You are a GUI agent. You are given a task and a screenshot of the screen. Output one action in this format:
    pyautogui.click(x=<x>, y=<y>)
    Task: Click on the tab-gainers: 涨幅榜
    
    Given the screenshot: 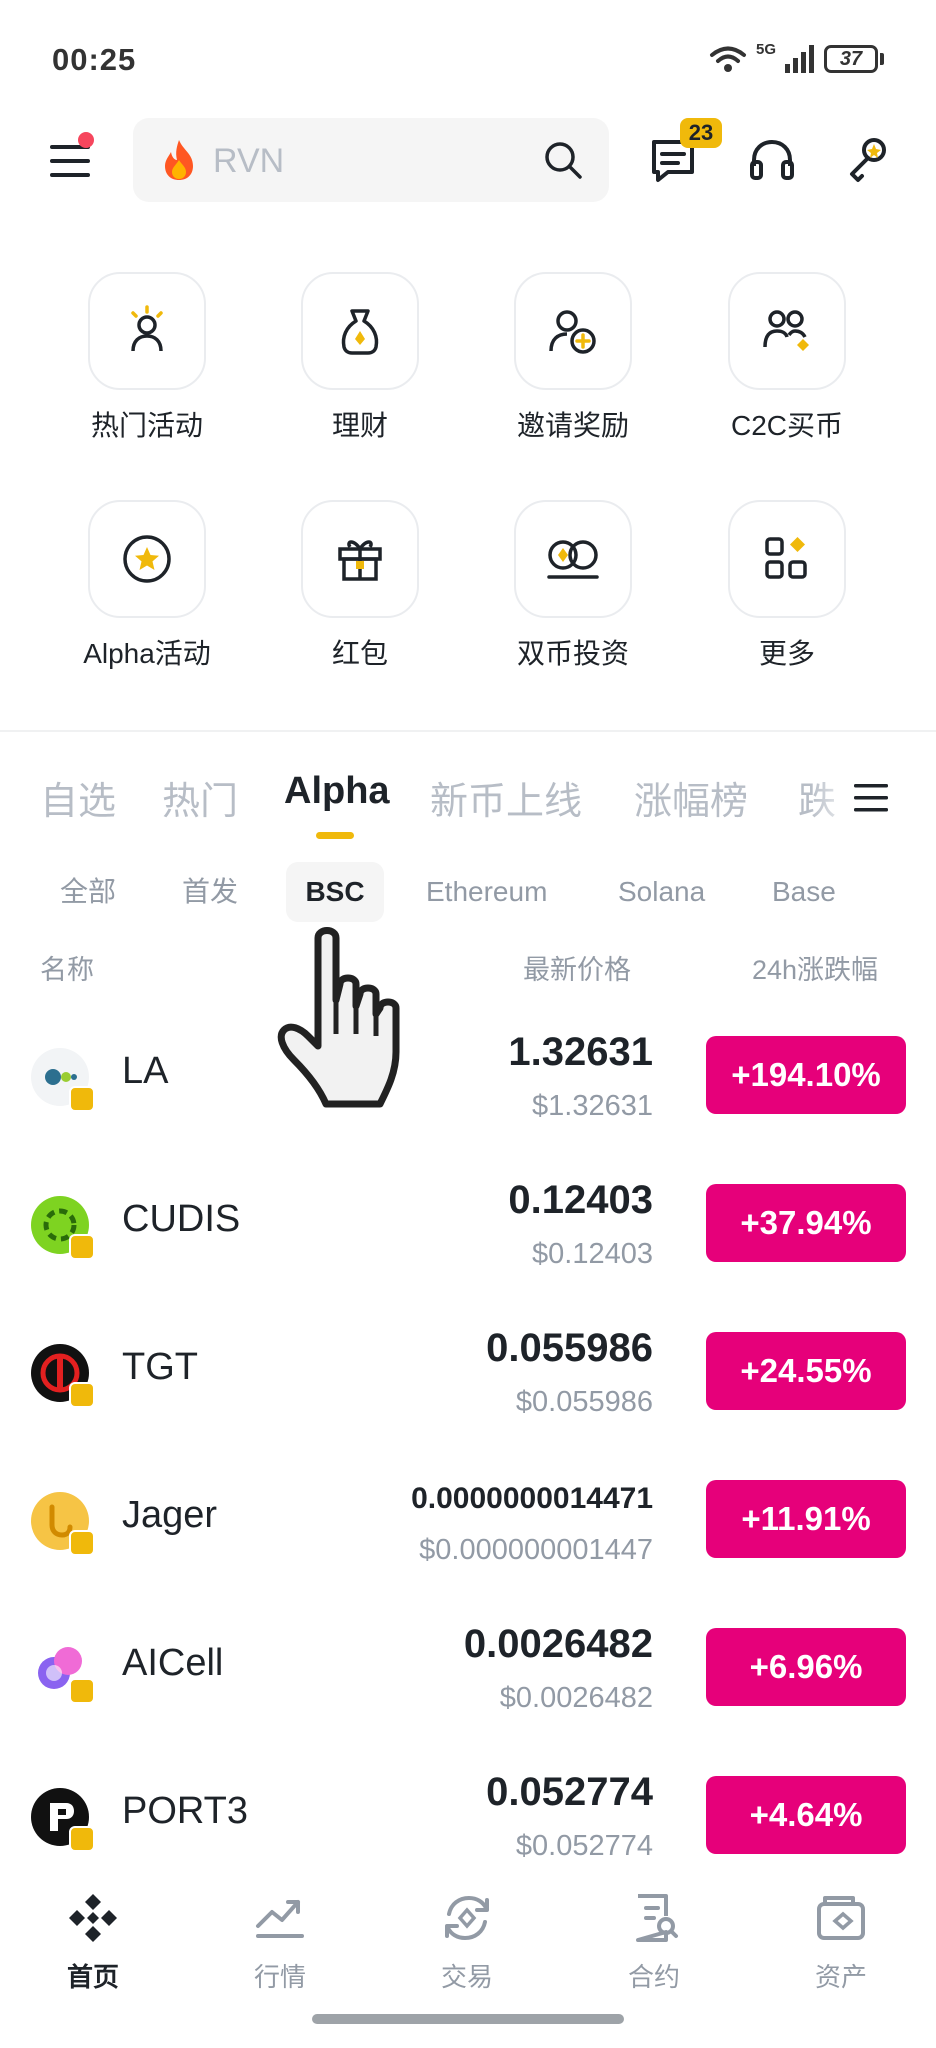 What is the action you would take?
    pyautogui.click(x=691, y=797)
    